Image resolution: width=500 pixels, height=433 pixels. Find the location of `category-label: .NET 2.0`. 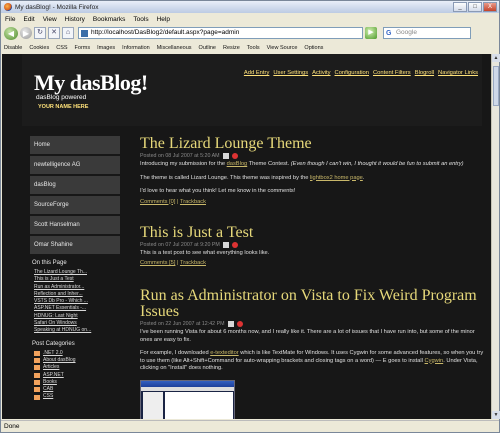

category-label: .NET 2.0 is located at coordinates (53, 353).